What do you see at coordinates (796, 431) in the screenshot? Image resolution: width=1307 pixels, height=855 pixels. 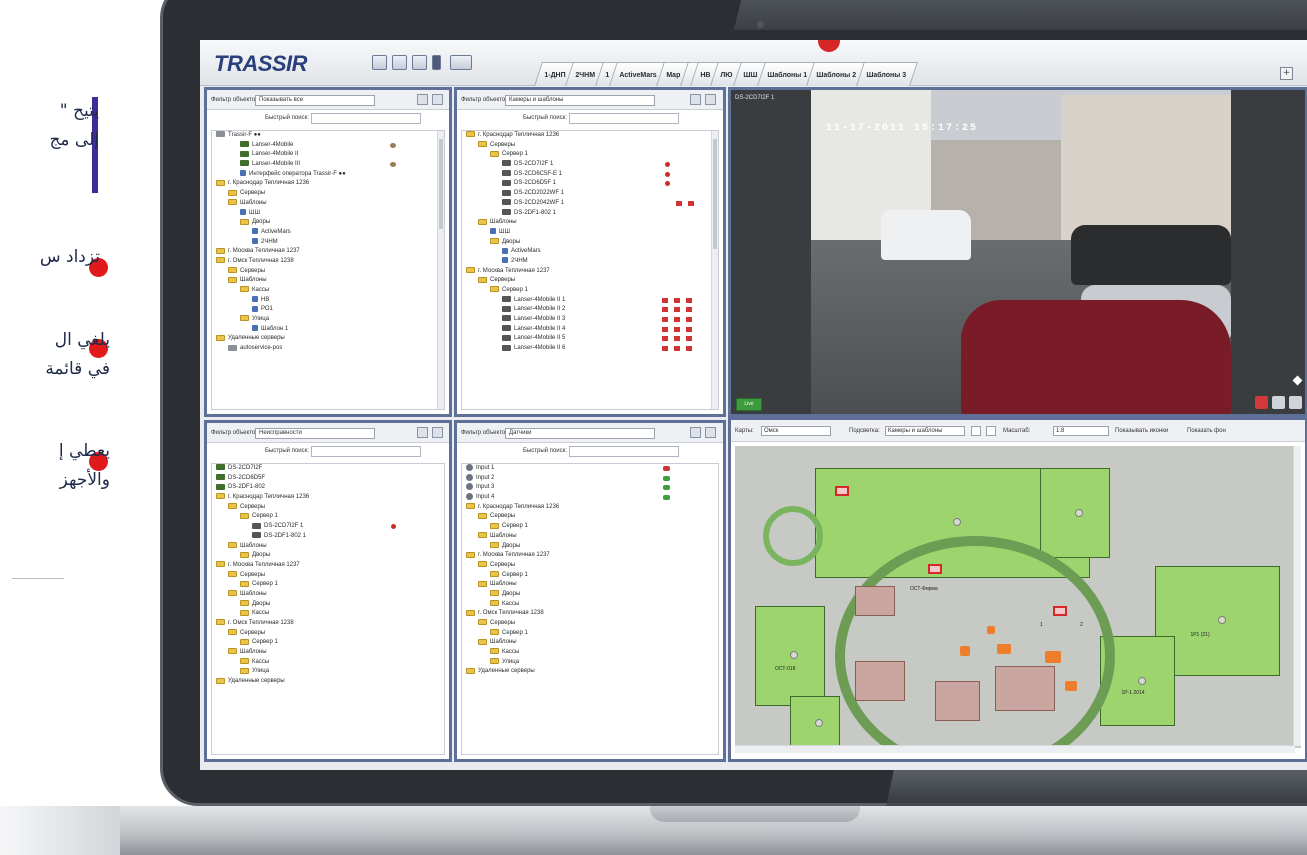 I see `maps-select: Омск` at bounding box center [796, 431].